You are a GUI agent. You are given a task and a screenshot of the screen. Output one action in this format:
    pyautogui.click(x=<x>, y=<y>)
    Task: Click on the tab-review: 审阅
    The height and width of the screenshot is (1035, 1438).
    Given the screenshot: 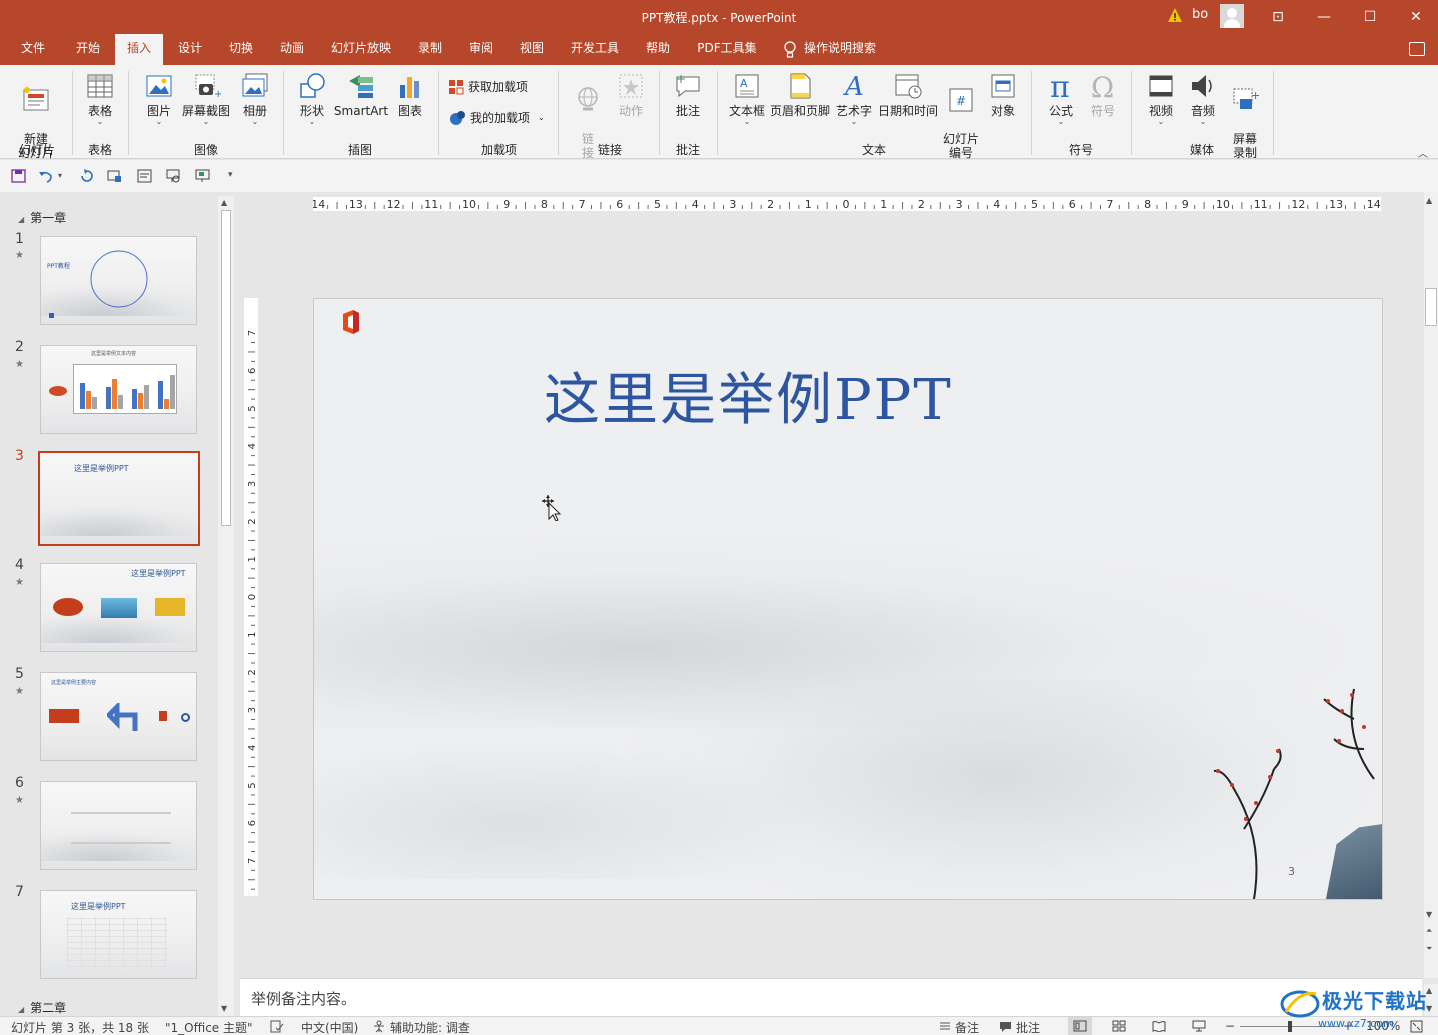 What is the action you would take?
    pyautogui.click(x=481, y=49)
    